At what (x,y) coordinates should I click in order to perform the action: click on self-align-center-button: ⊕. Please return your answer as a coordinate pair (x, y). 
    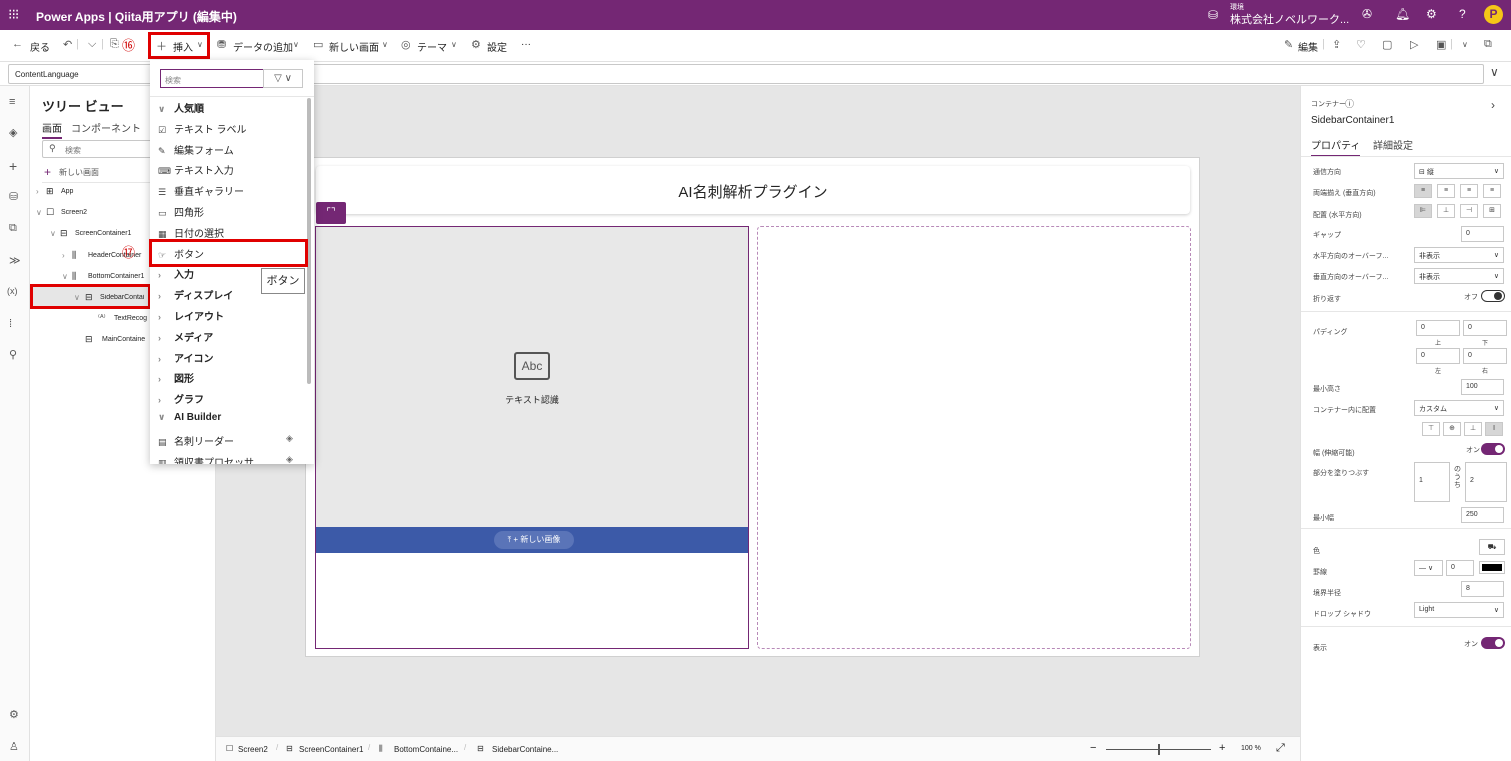
    Looking at the image, I should click on (1452, 429).